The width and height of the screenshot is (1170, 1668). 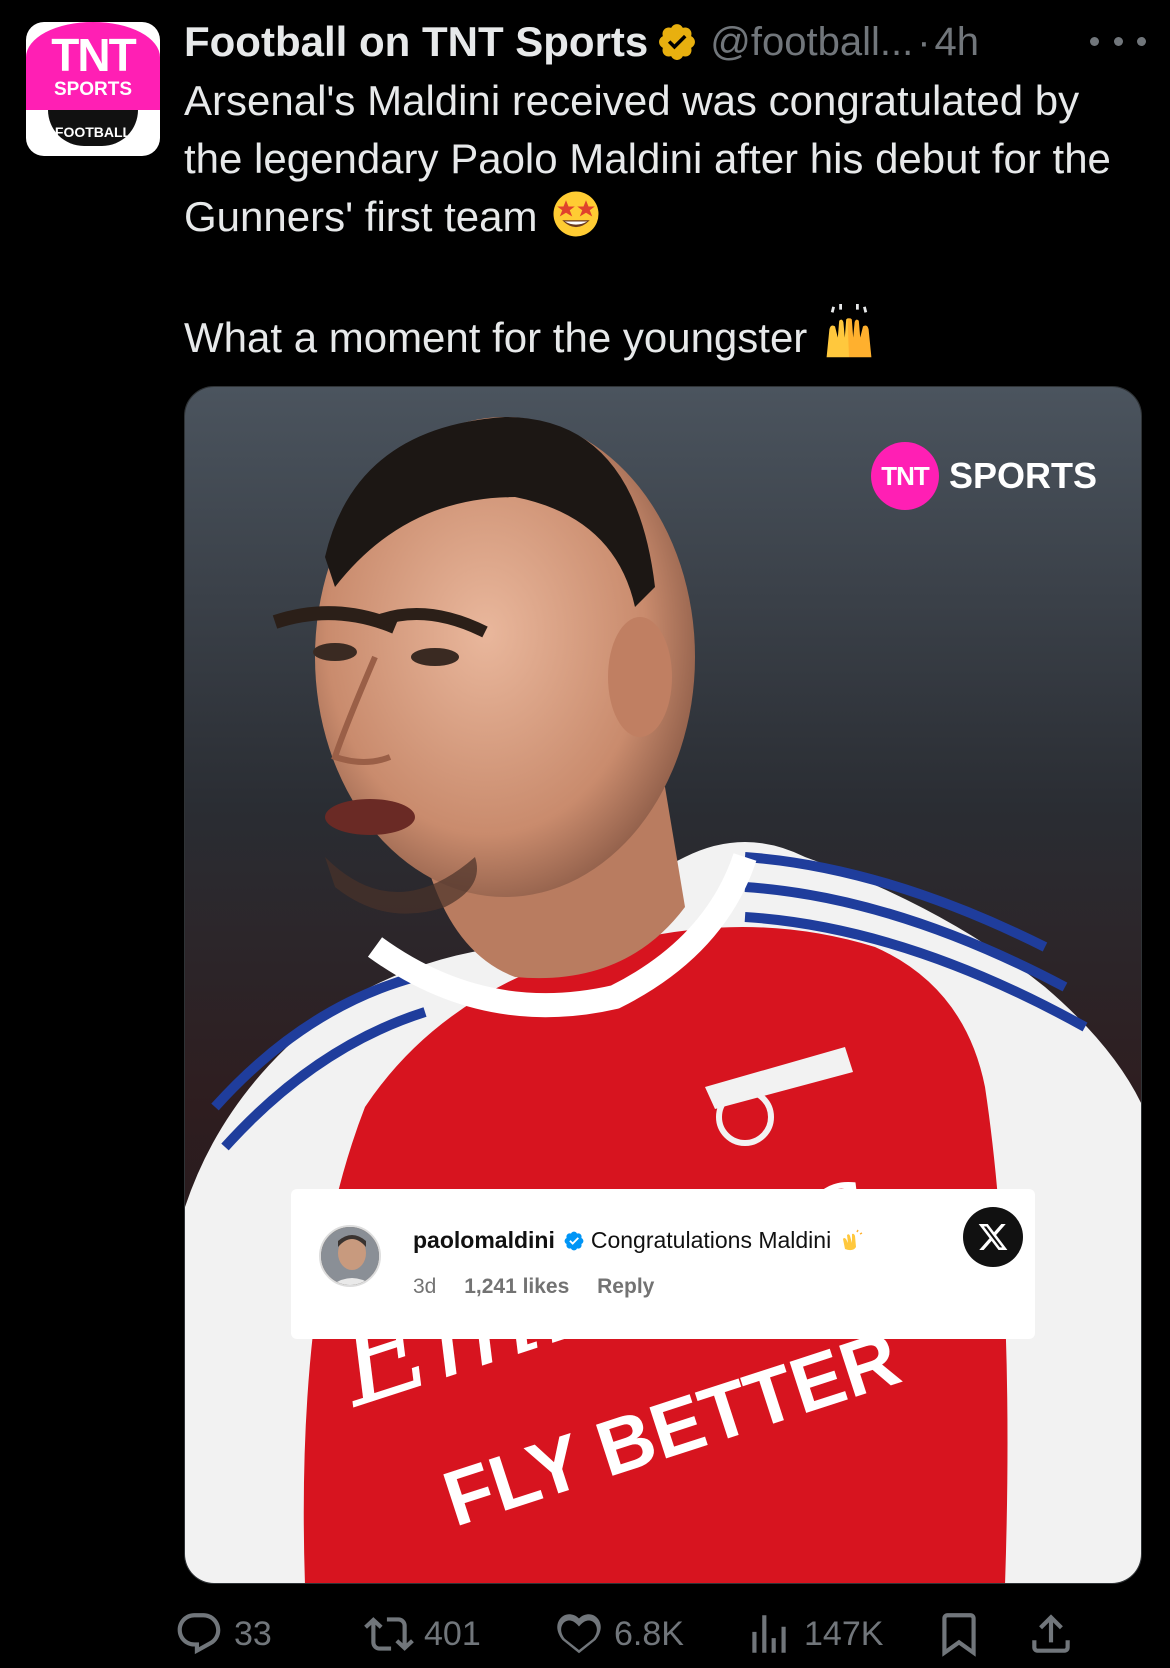 I want to click on more-options-button, so click(x=1118, y=41).